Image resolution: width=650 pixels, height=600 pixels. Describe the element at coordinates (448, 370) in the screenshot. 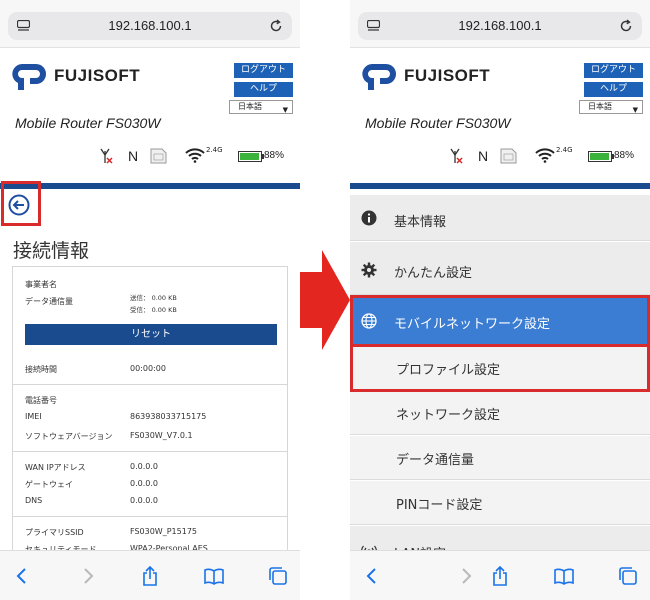

I see `menu-item-label: プロファイル設定` at that location.